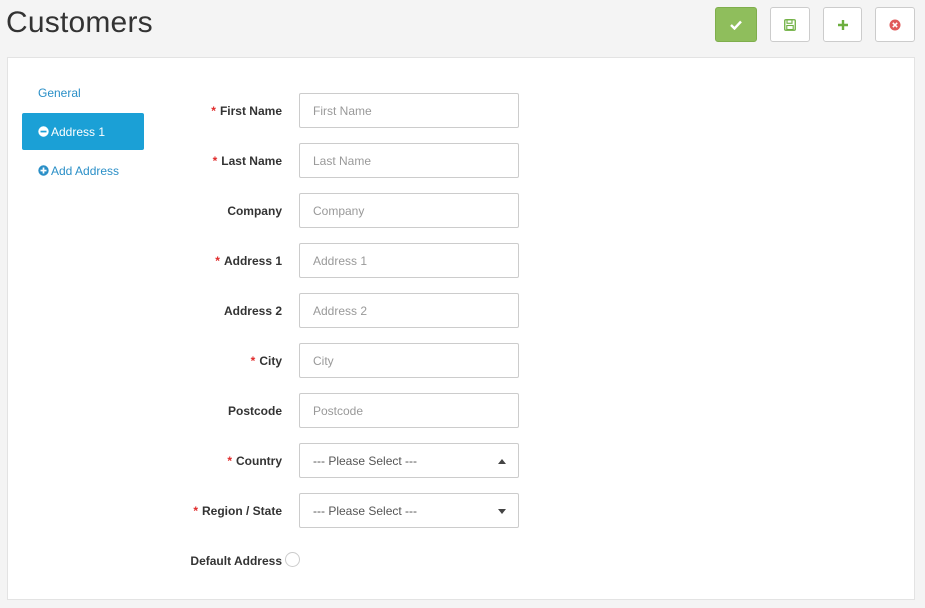  Describe the element at coordinates (502, 511) in the screenshot. I see `caret-down-icon` at that location.